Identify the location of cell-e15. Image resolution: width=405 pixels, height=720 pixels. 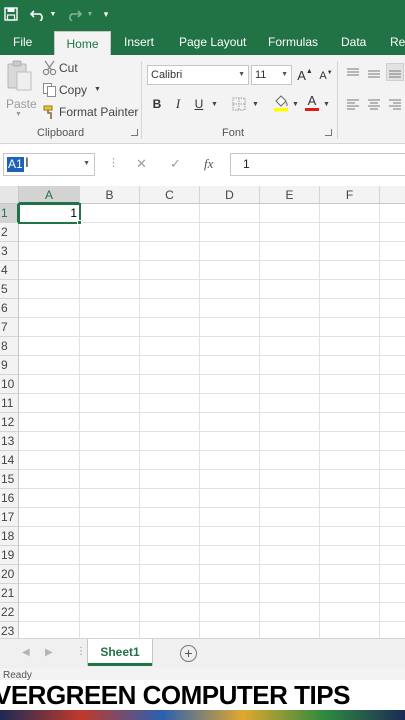
(290, 479).